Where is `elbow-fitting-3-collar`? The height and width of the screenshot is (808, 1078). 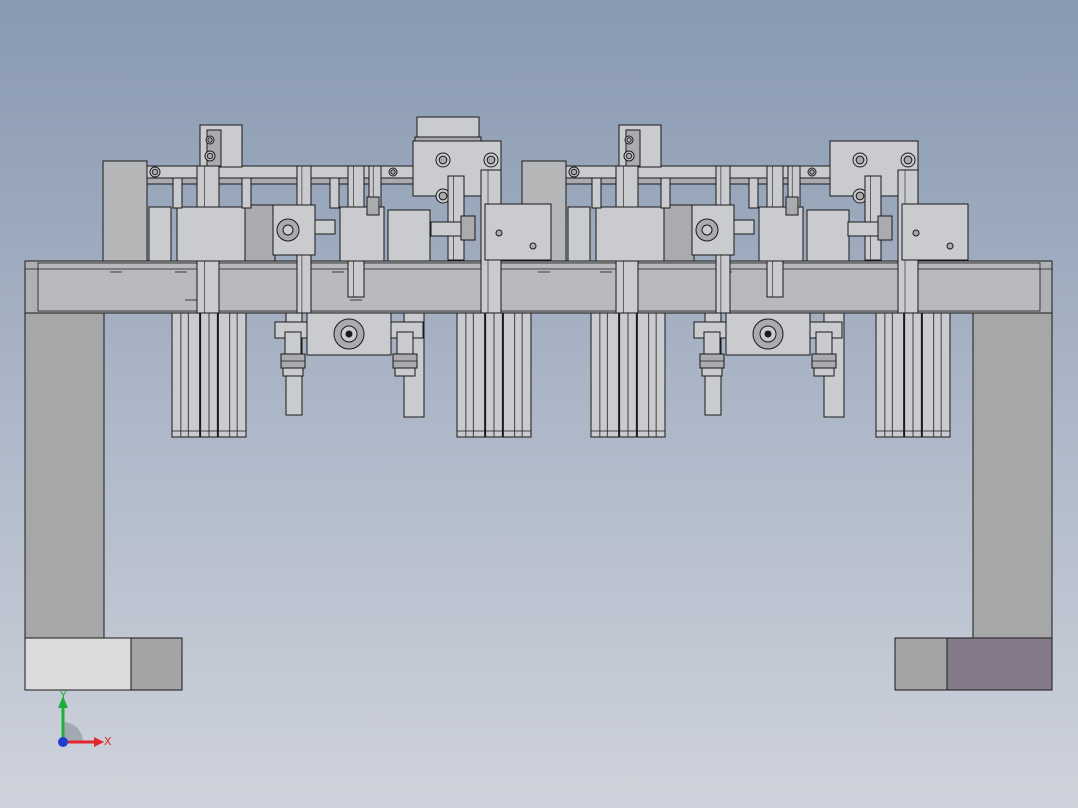
elbow-fitting-3-collar is located at coordinates (712, 372).